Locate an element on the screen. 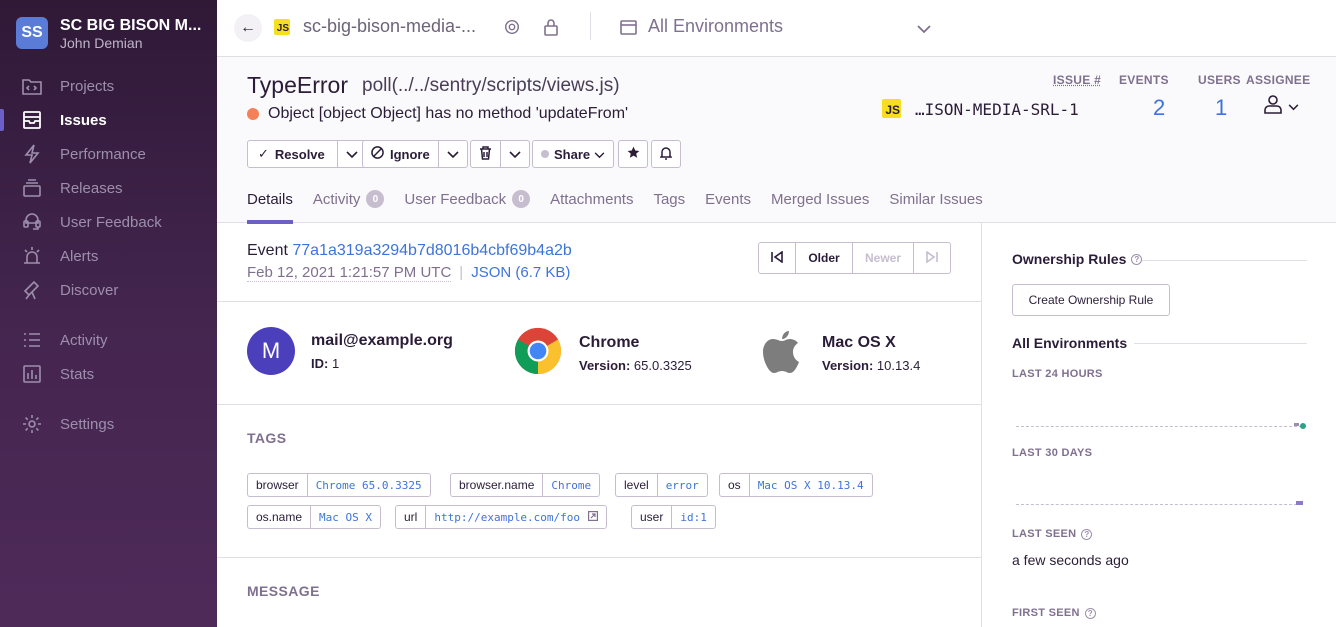 Image resolution: width=1336 pixels, height=627 pixels. oldest-button is located at coordinates (777, 258).